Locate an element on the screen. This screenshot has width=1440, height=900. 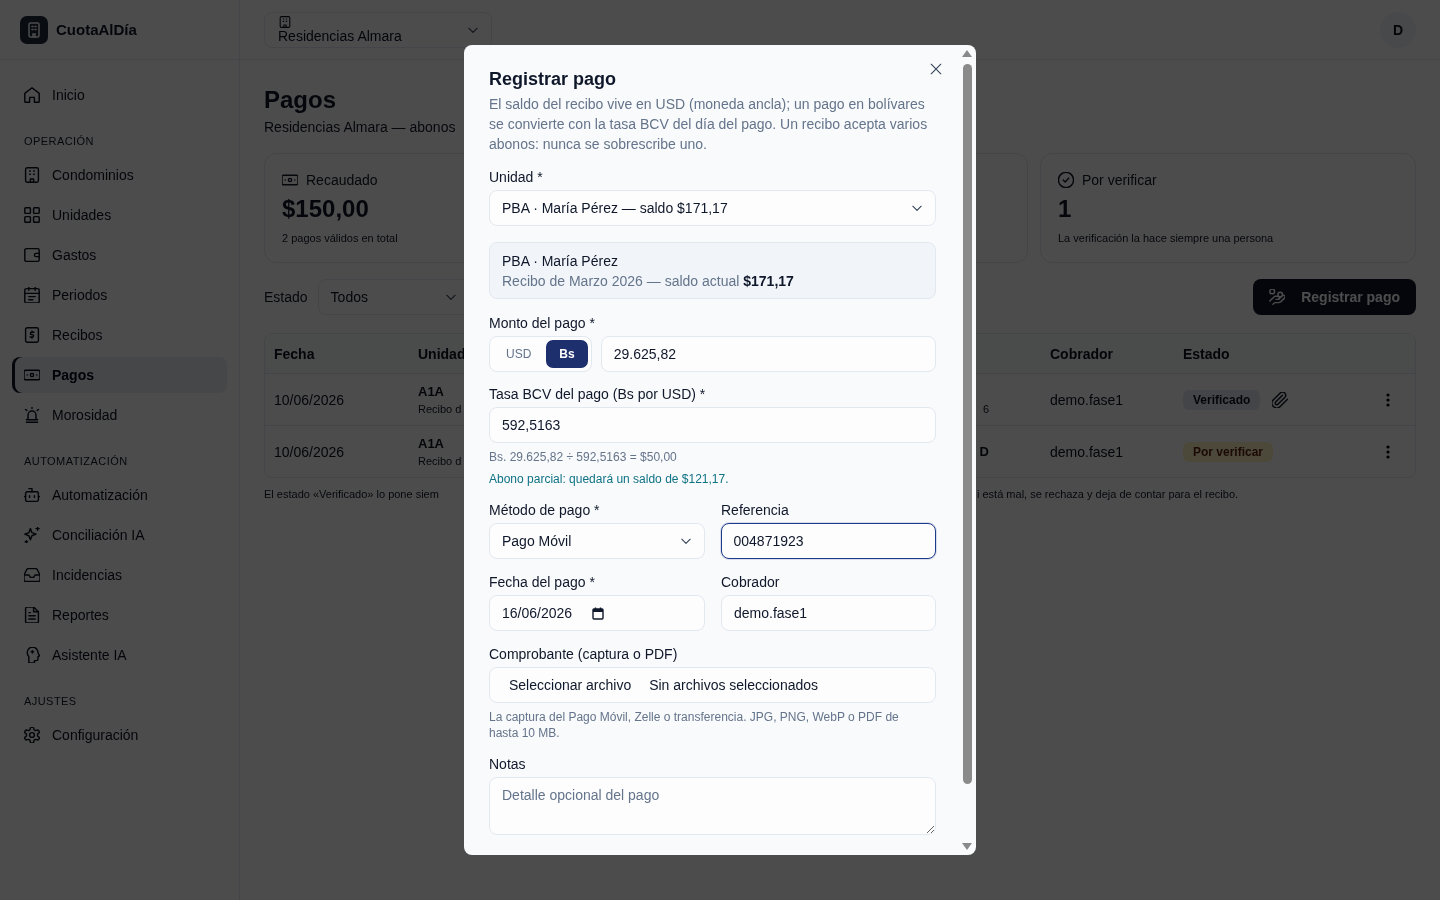
notes-field: Detalle opcional del pago is located at coordinates (712, 806).